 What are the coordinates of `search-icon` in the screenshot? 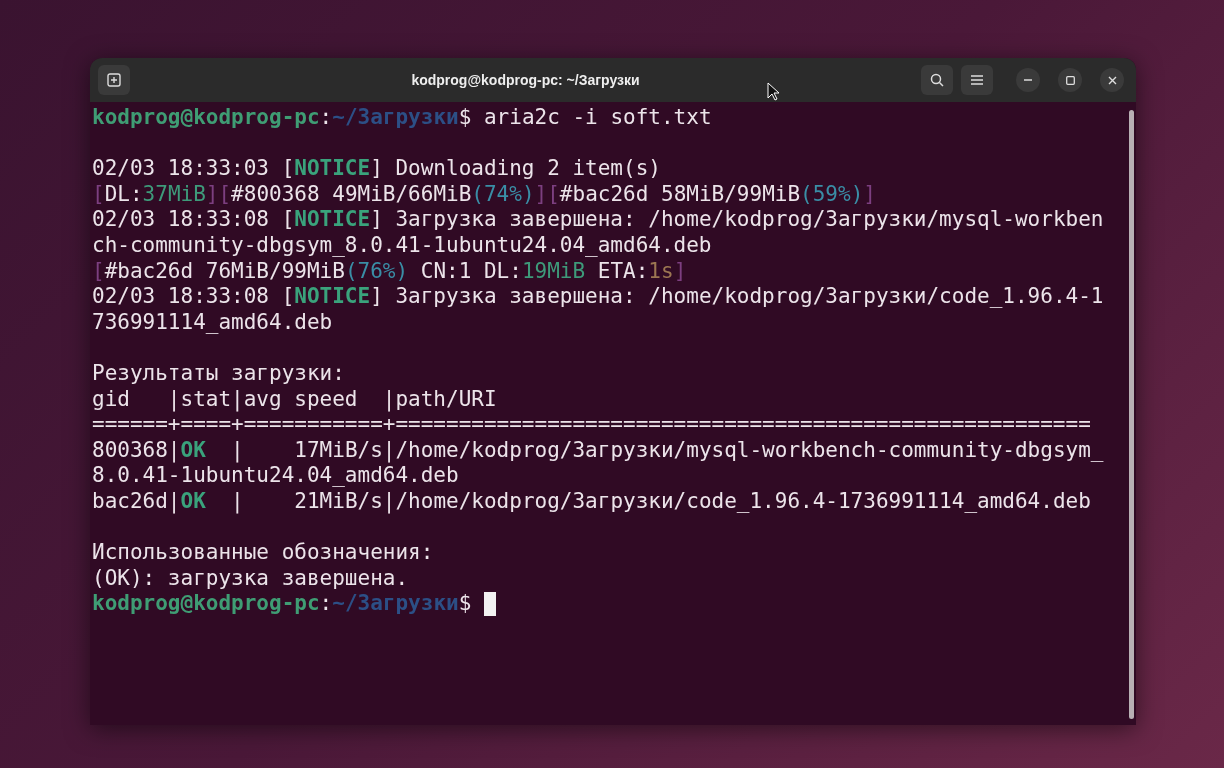 It's located at (937, 80).